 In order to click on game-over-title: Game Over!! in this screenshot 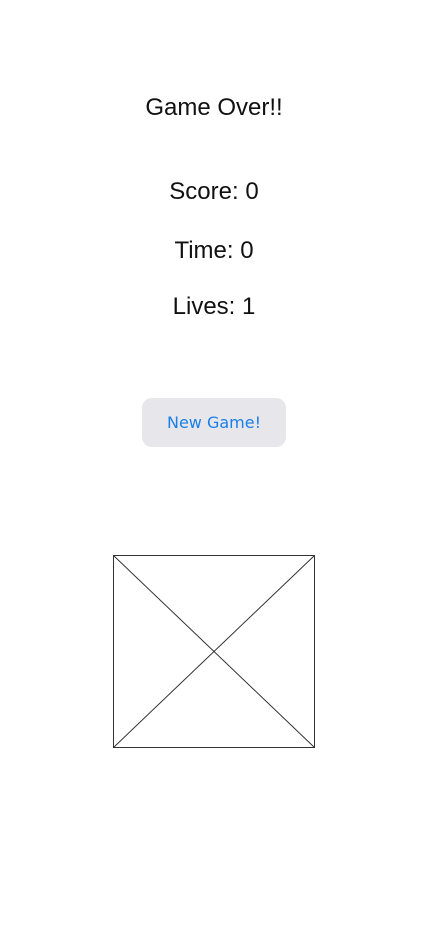, I will do `click(214, 107)`.